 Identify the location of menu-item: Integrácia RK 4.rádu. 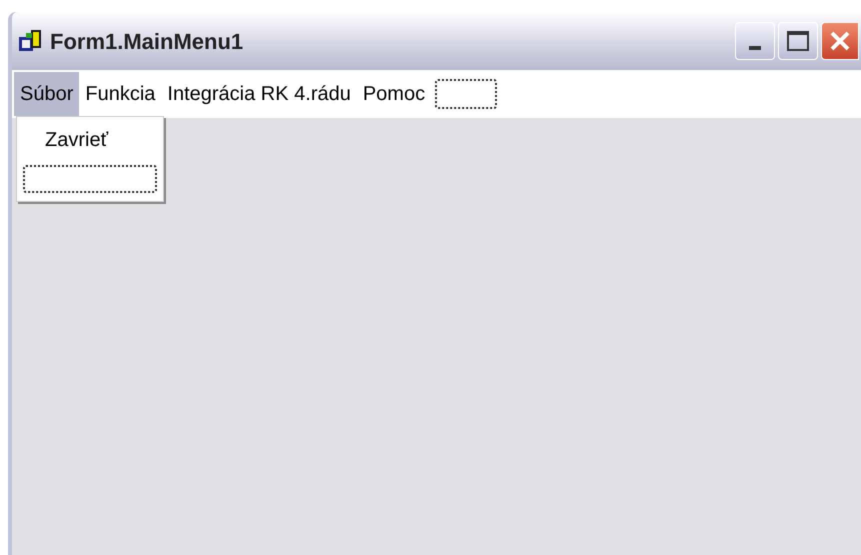
(259, 94).